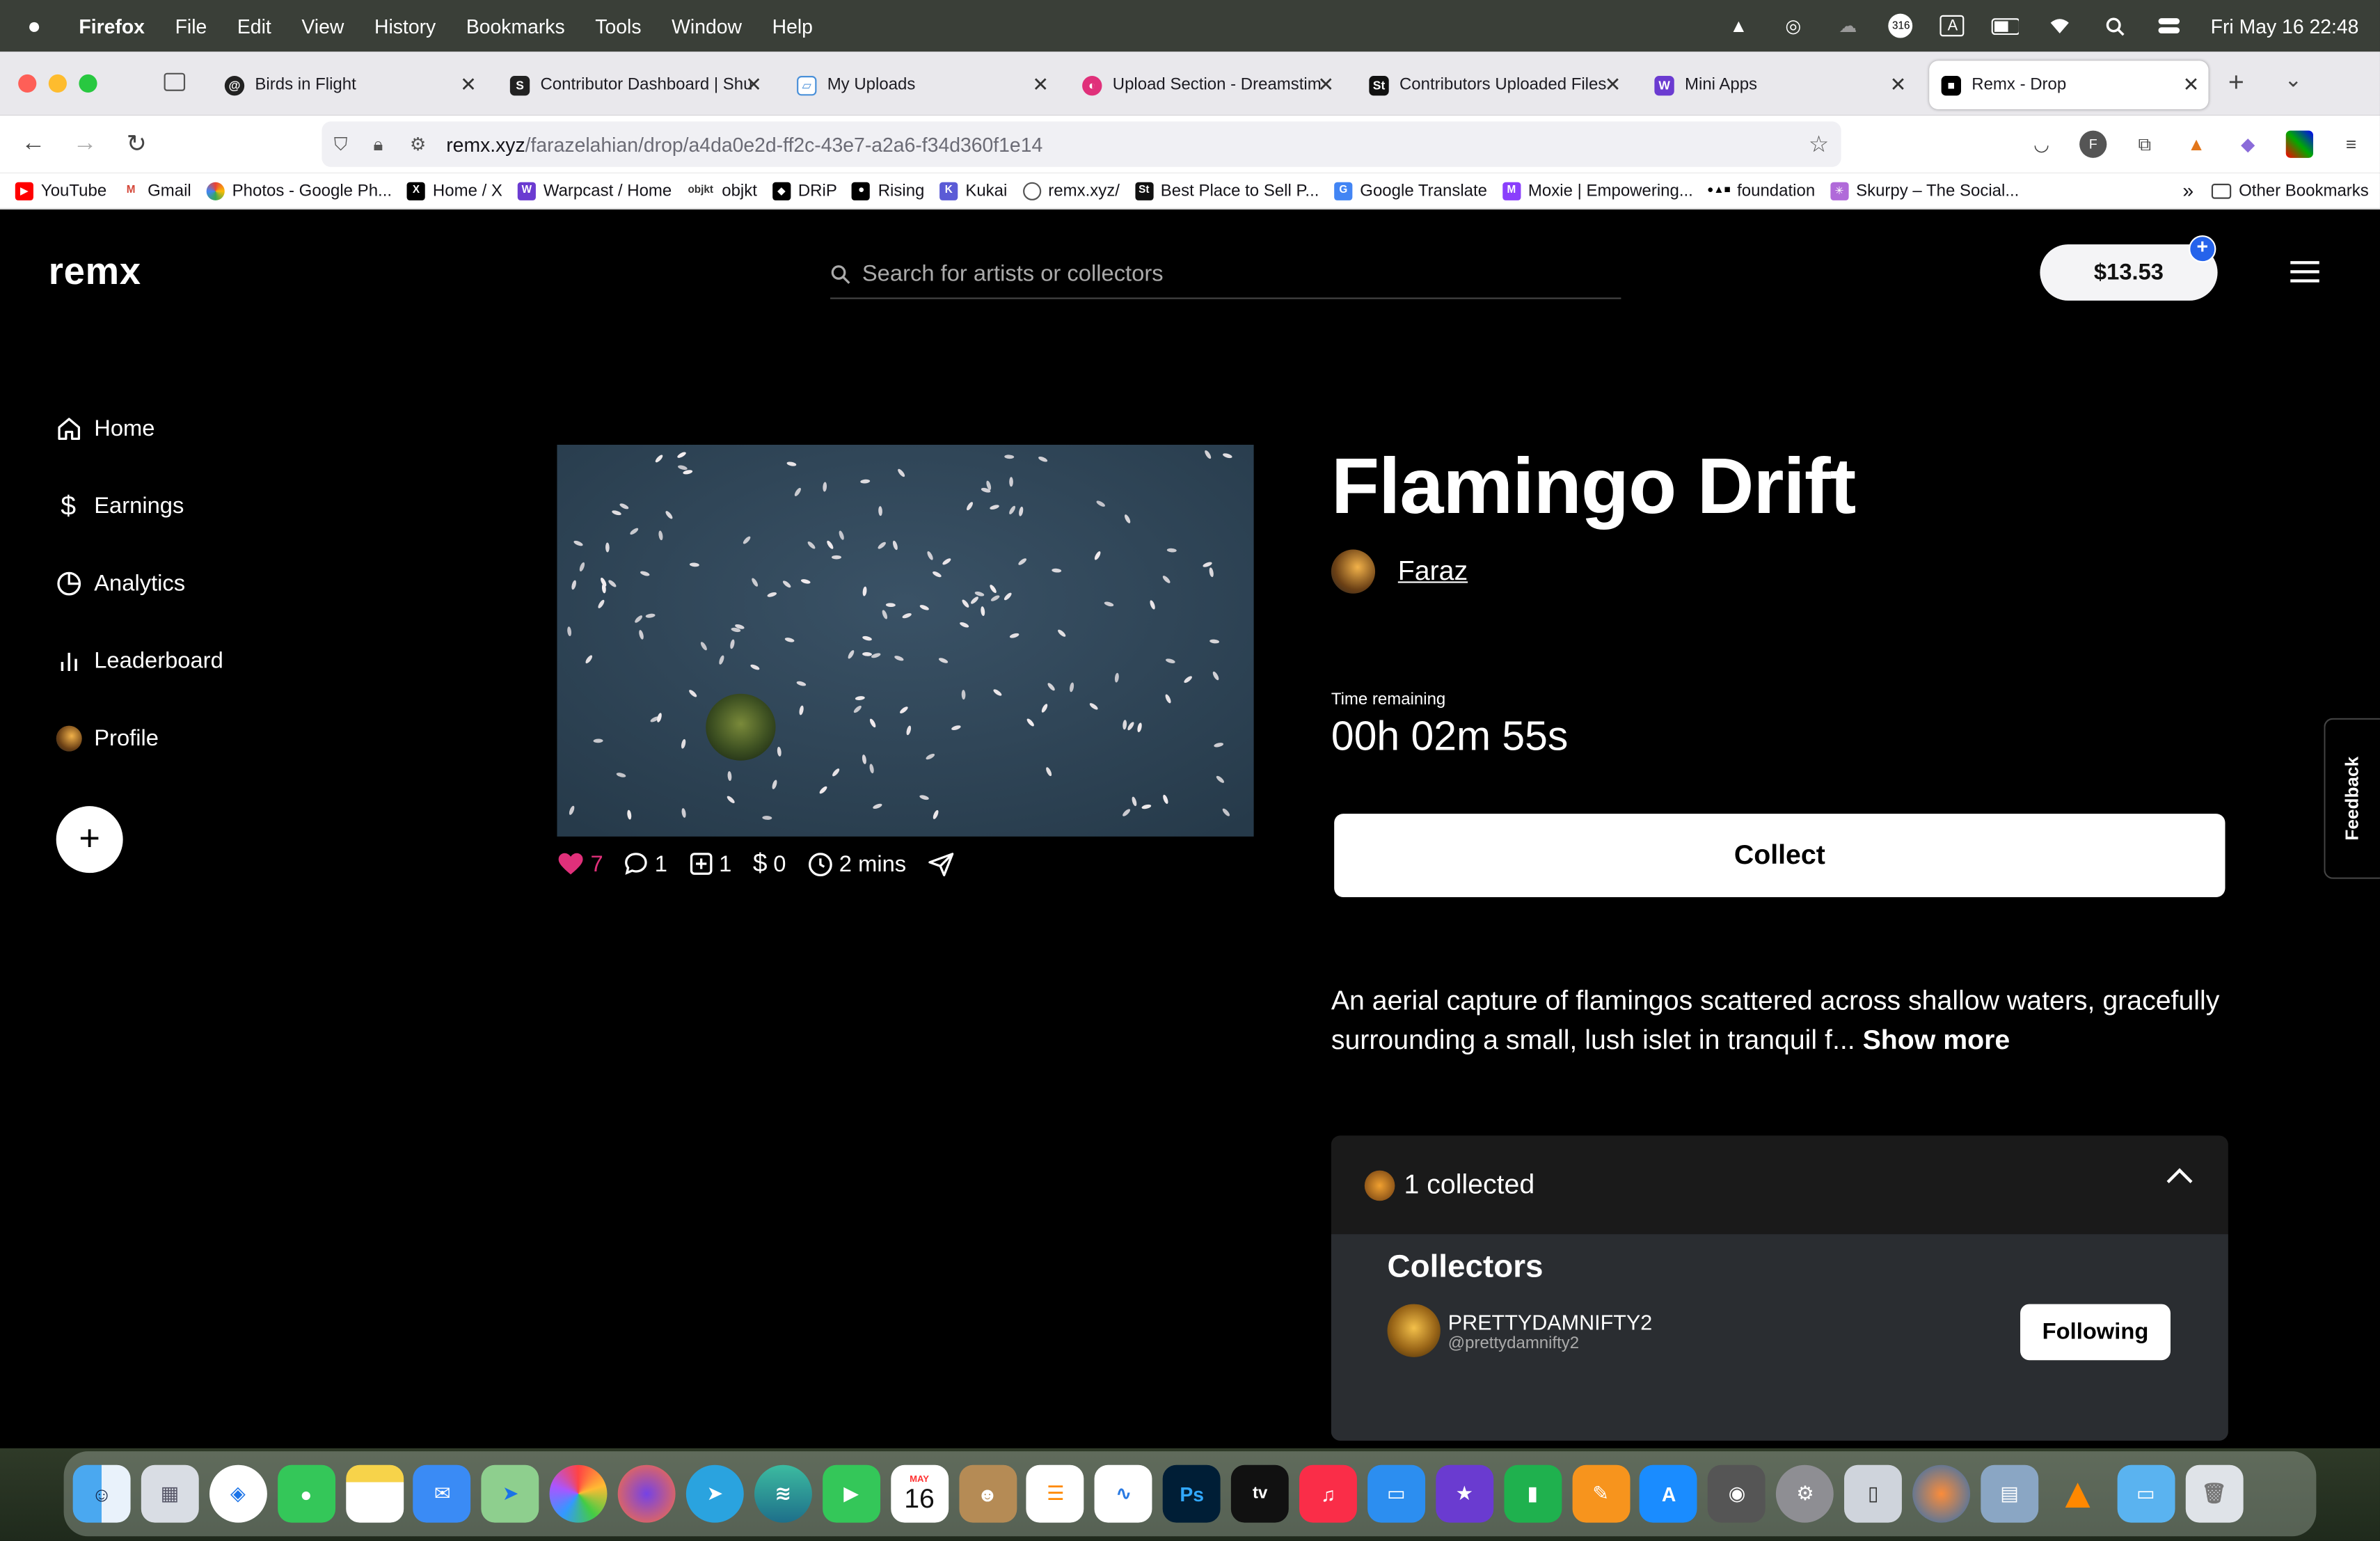  What do you see at coordinates (422, 144) in the screenshot?
I see `permissions-icon: ⚙` at bounding box center [422, 144].